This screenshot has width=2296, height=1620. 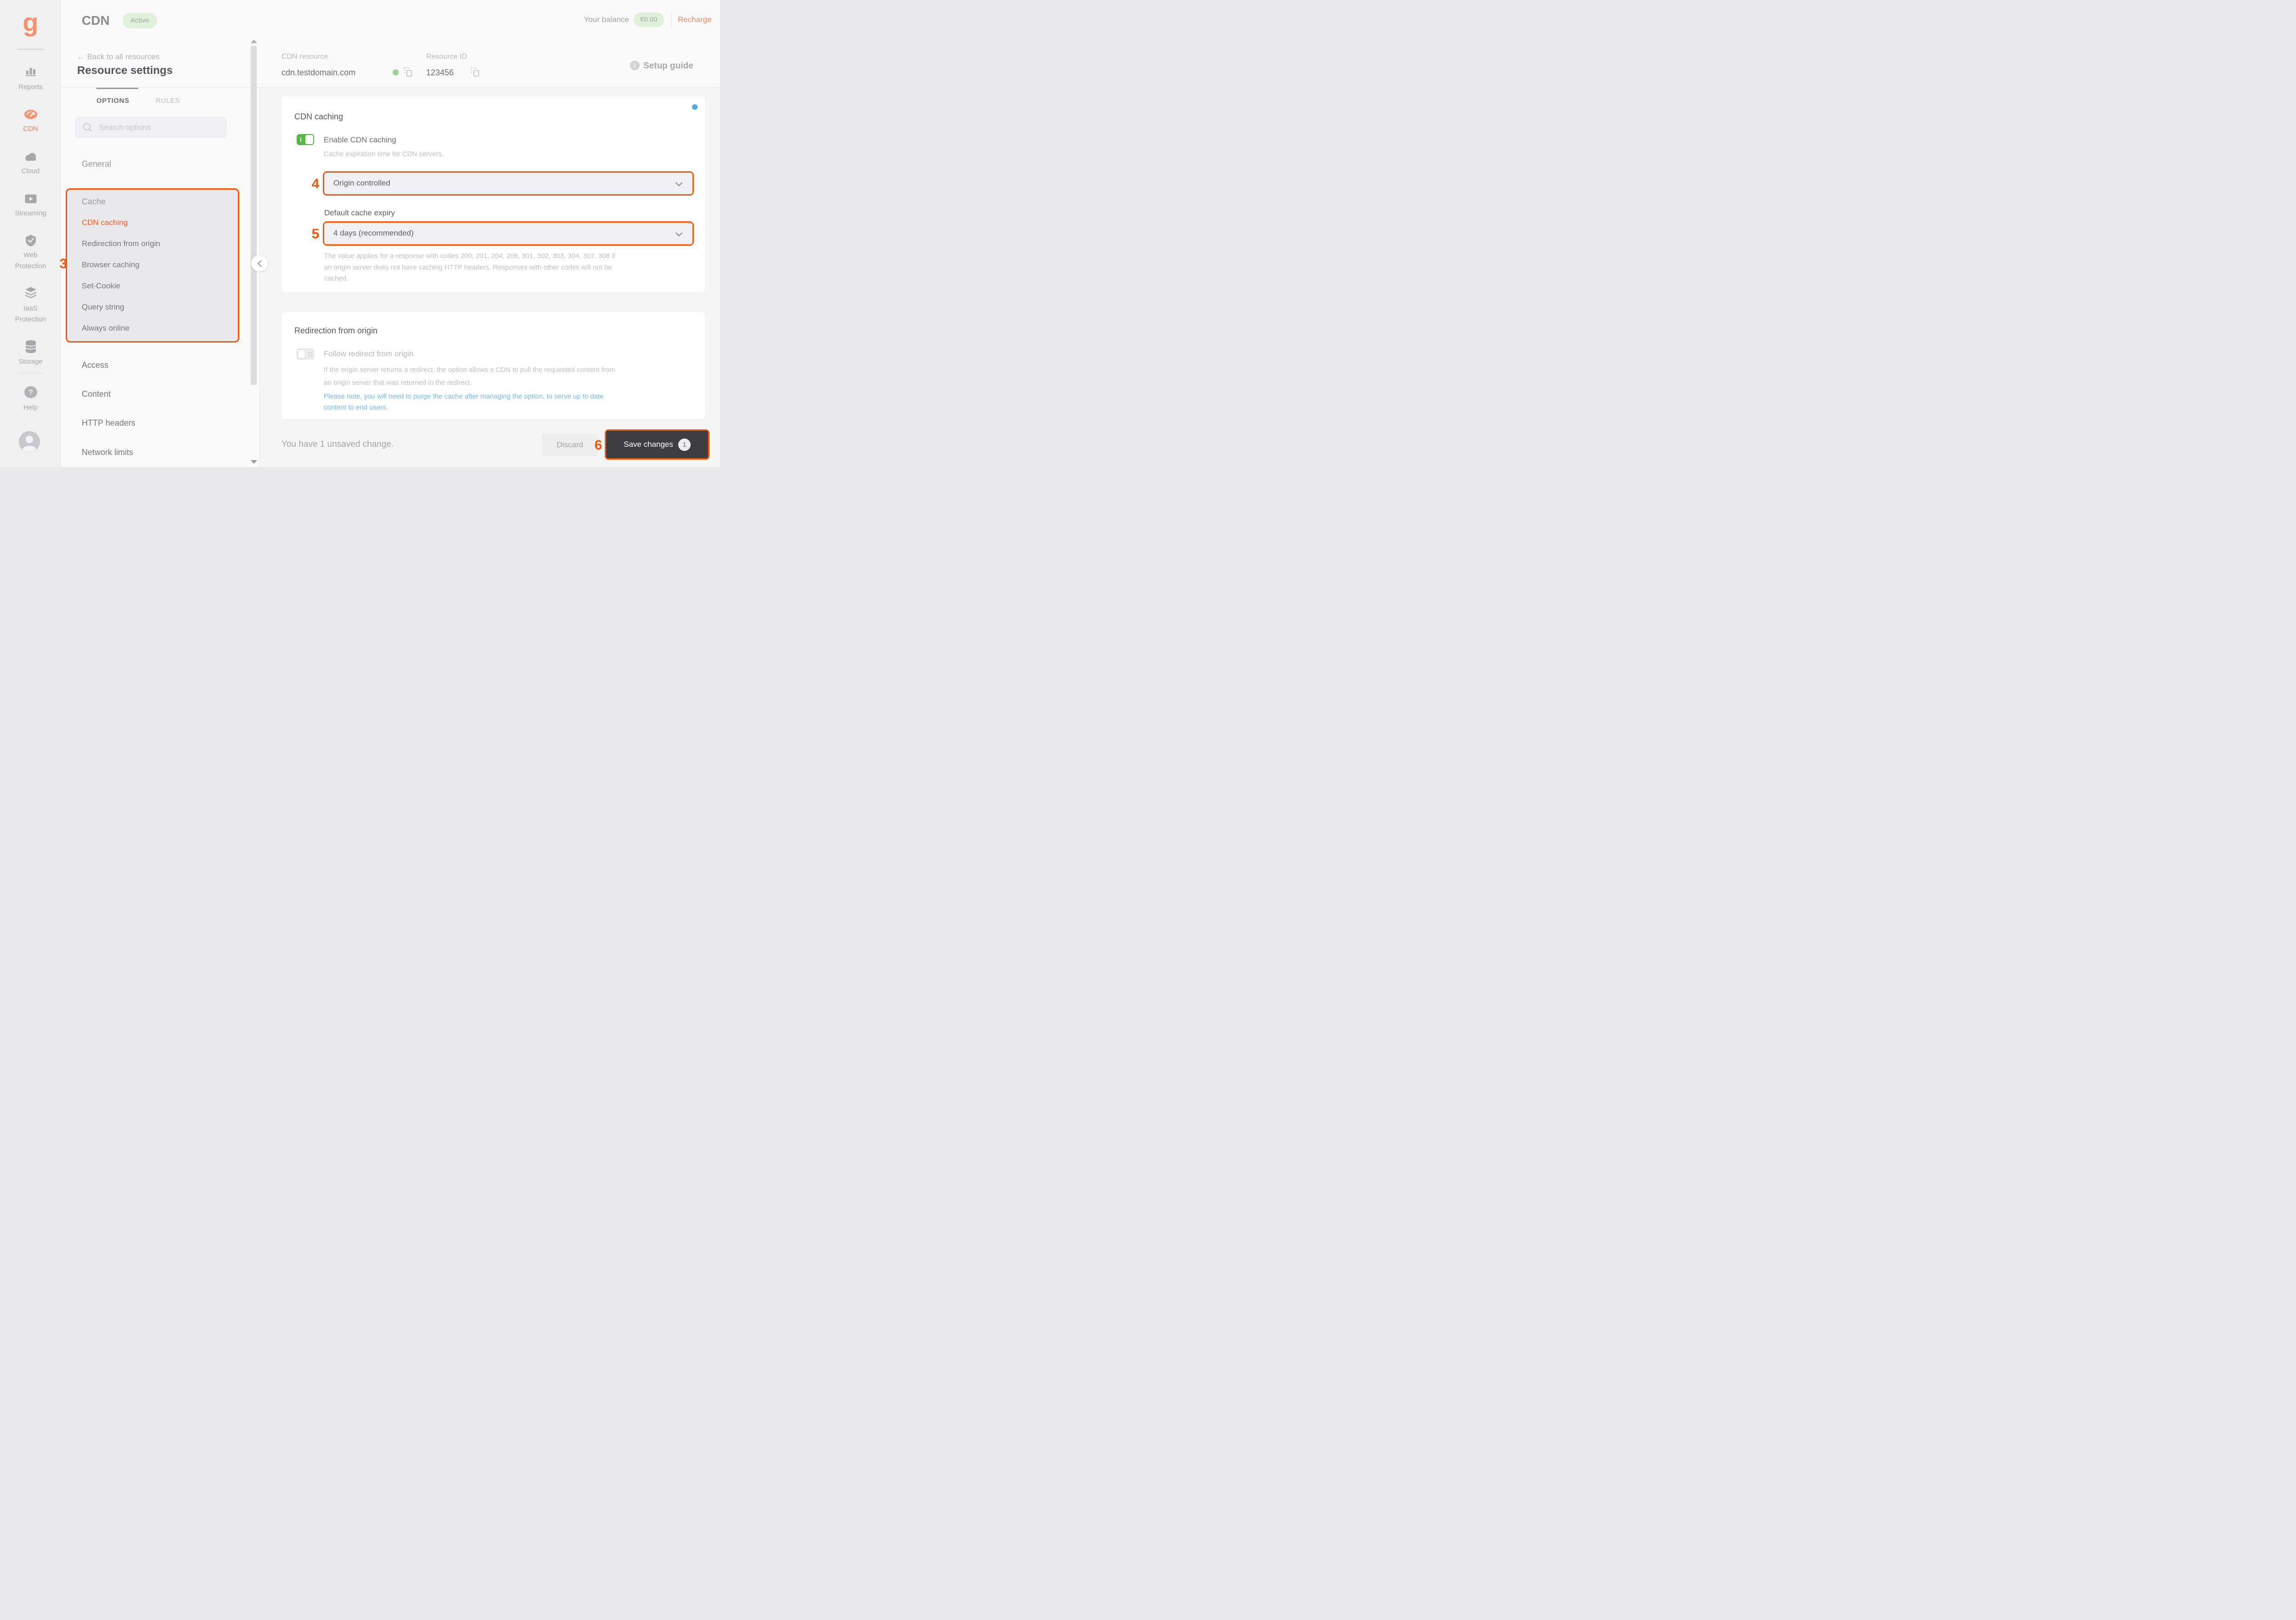 I want to click on menu-item-redirection-from-origin: Redirection from origin, so click(x=121, y=243).